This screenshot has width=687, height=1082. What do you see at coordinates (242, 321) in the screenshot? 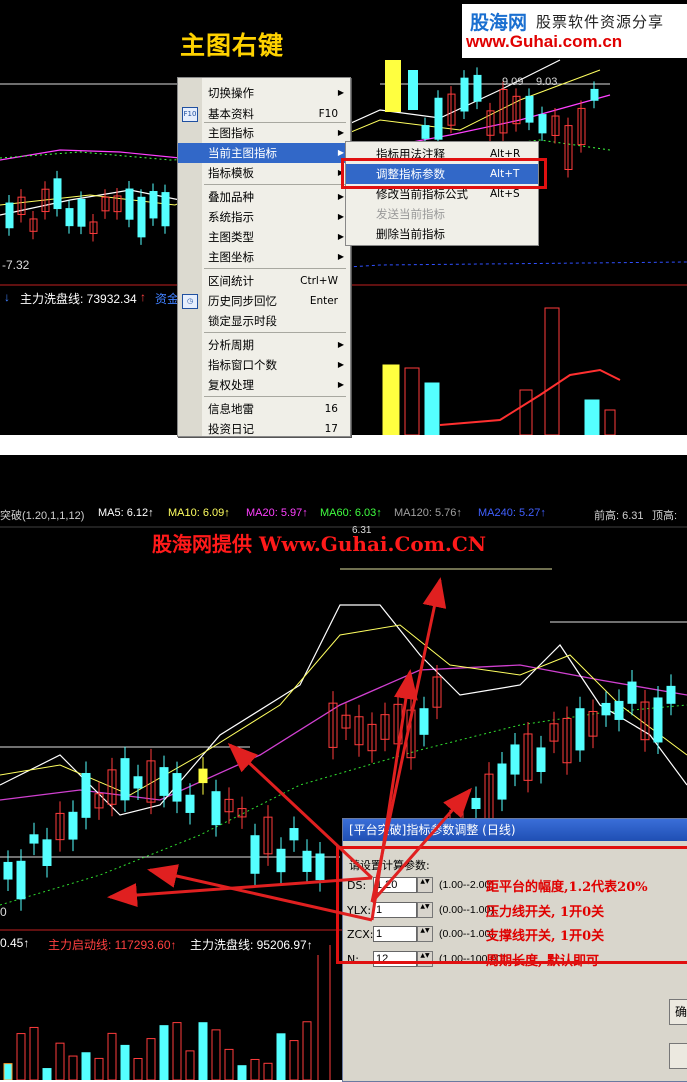
I see `menu-item-label: 锁定显示时段` at bounding box center [242, 321].